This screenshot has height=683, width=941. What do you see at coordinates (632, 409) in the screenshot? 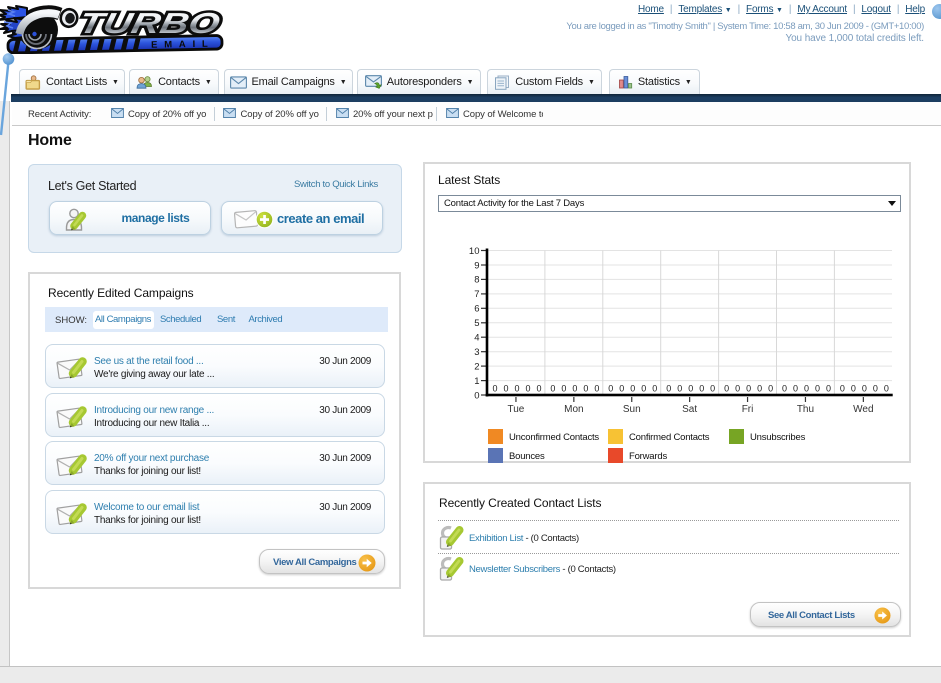
I see `svg-text: Sun` at bounding box center [632, 409].